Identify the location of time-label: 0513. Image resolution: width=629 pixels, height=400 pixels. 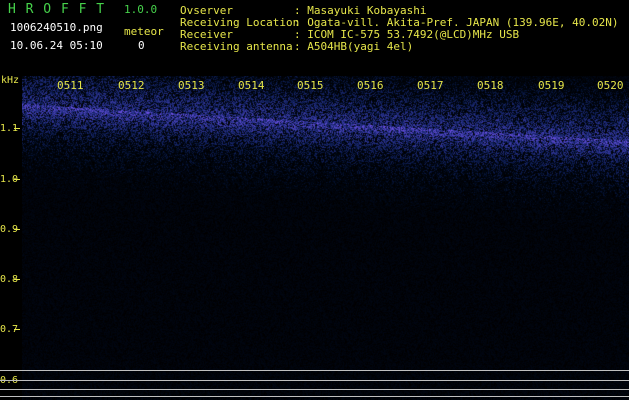
(191, 85).